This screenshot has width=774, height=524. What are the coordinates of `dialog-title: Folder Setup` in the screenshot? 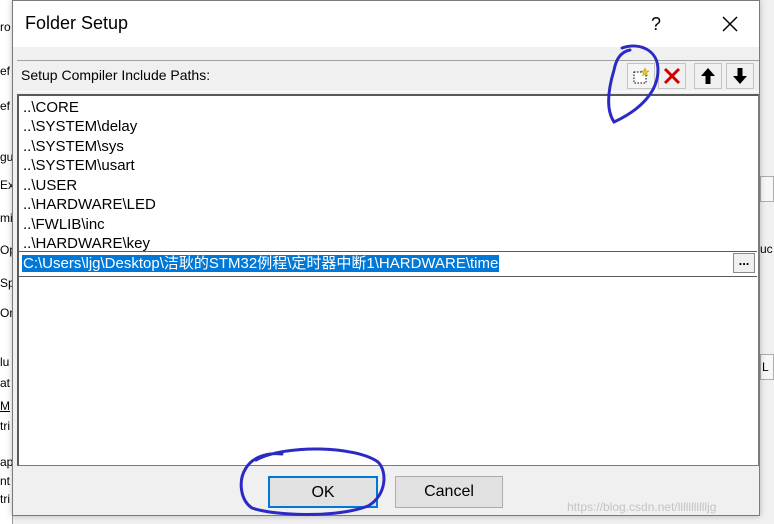 It's located at (77, 23).